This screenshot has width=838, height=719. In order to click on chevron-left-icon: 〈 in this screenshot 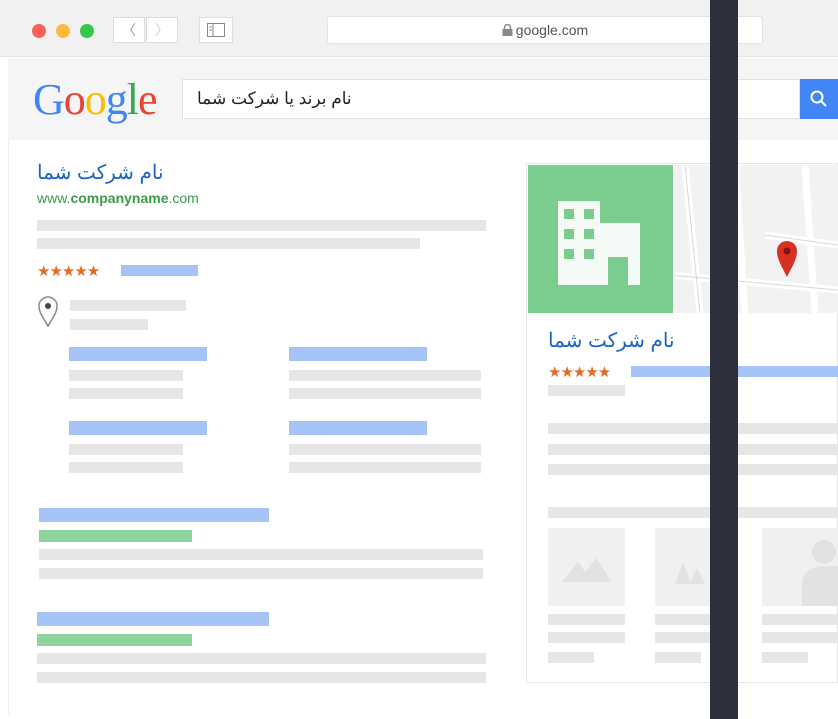, I will do `click(129, 30)`.